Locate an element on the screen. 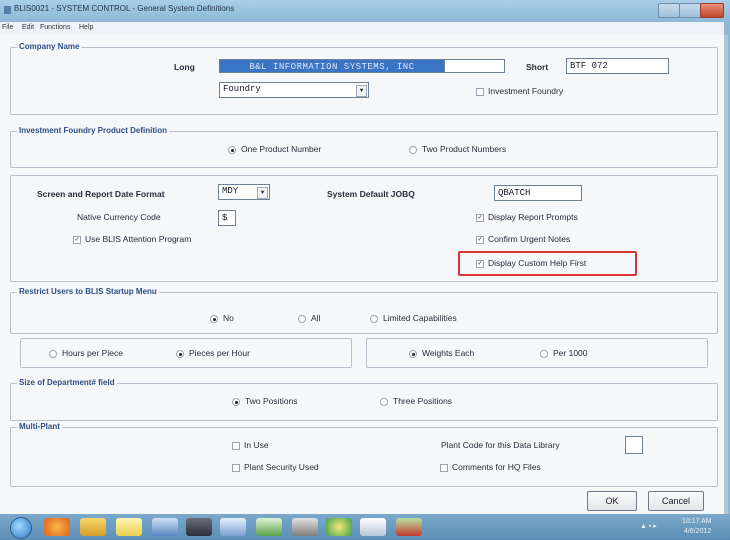 Image resolution: width=730 pixels, height=540 pixels. clock-date: 4/6/2012 is located at coordinates (697, 531).